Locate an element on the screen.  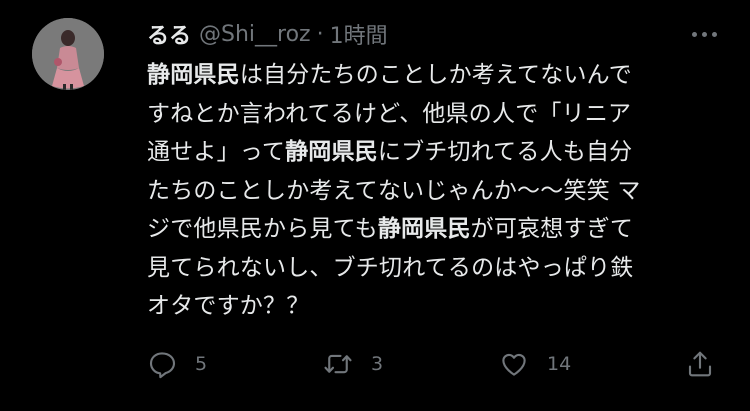
tweet-text-line: 見てられないし、ブチ切れてるのはやっぱり鉄 is located at coordinates (432, 268).